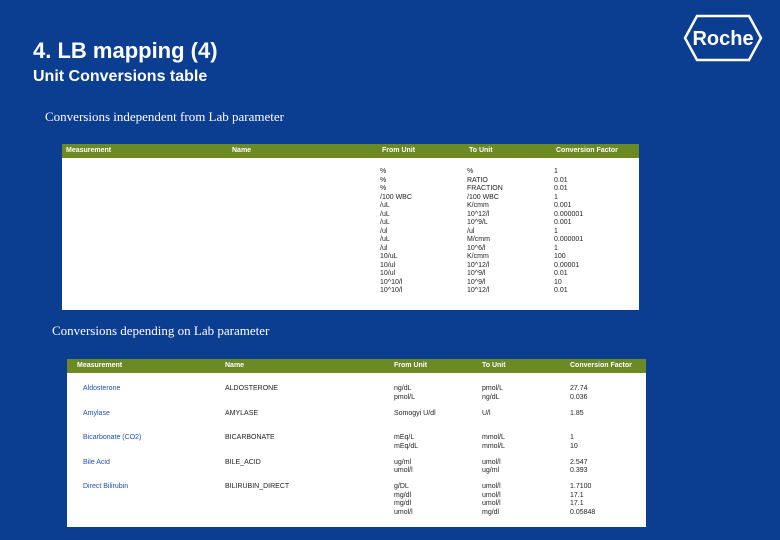  What do you see at coordinates (405, 393) in the screenshot?
I see `cell-from: ng/dL pmol/L` at bounding box center [405, 393].